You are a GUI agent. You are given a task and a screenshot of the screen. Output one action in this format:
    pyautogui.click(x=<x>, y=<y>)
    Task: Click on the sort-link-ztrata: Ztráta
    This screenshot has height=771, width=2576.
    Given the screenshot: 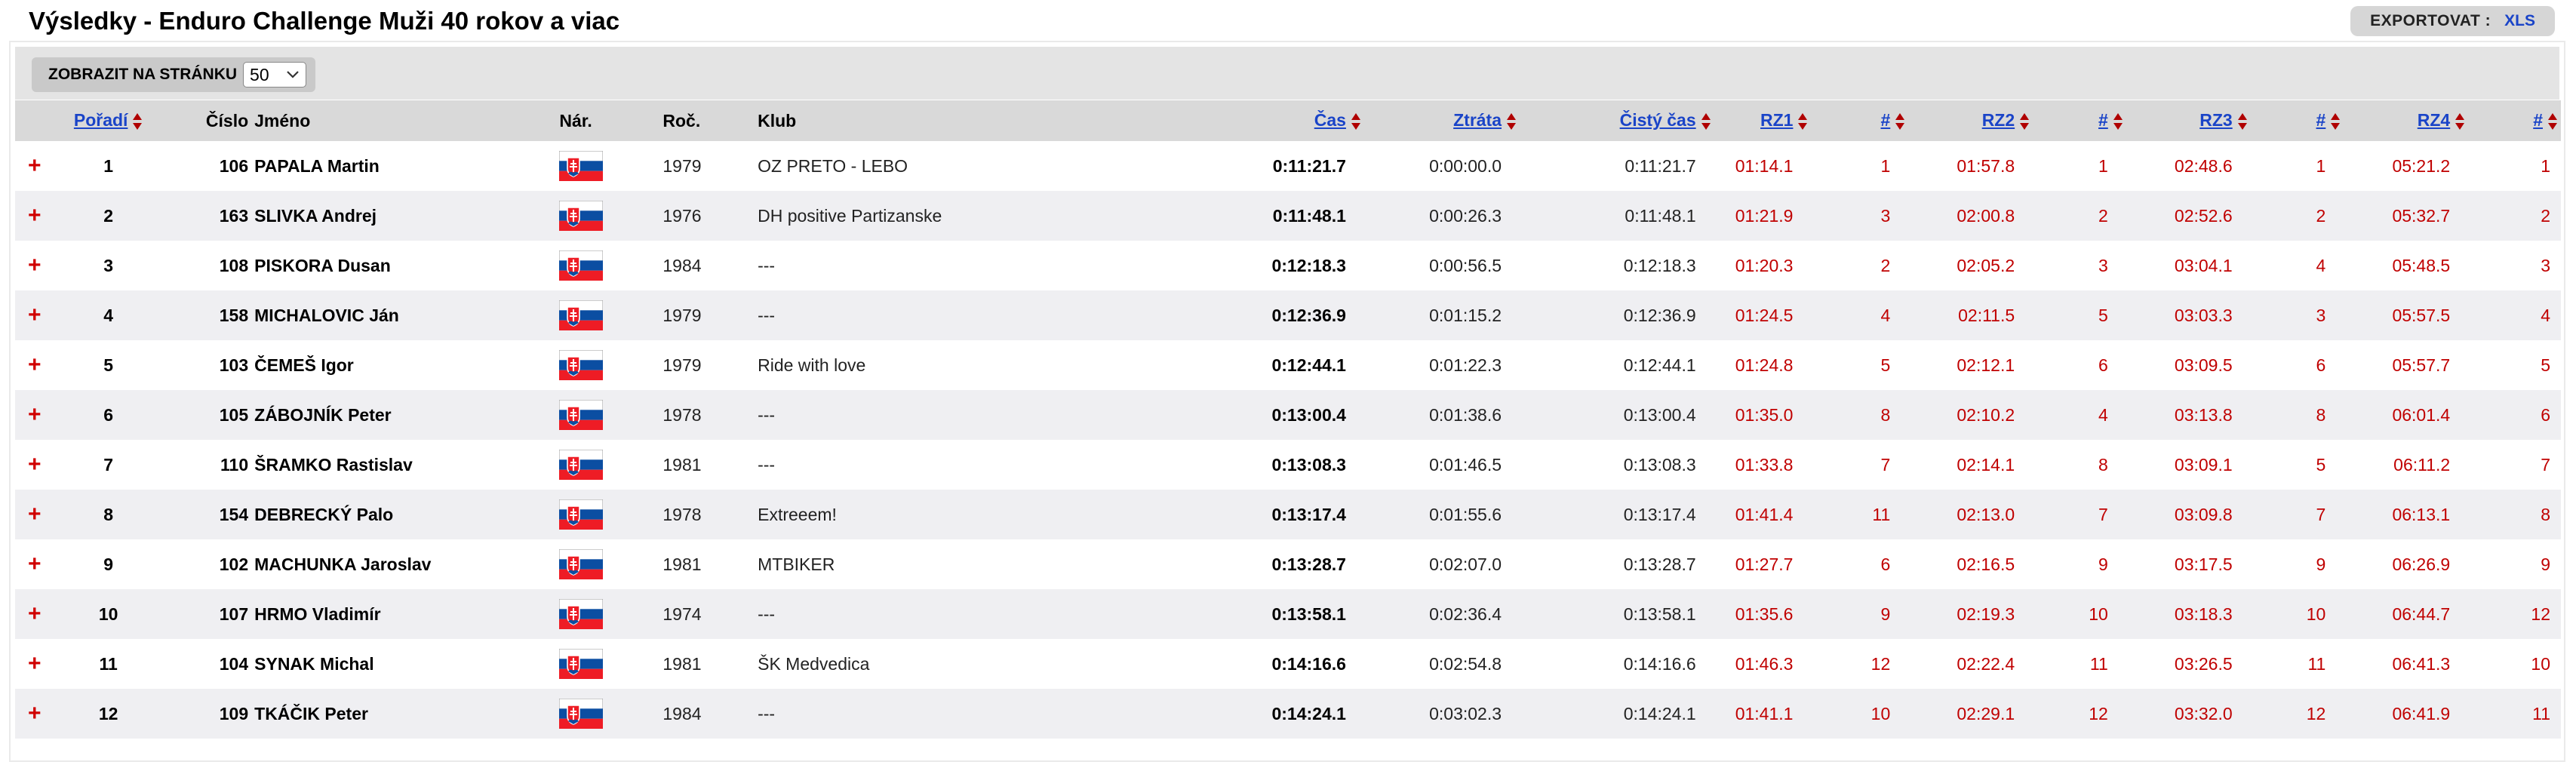 What is the action you would take?
    pyautogui.click(x=1477, y=120)
    